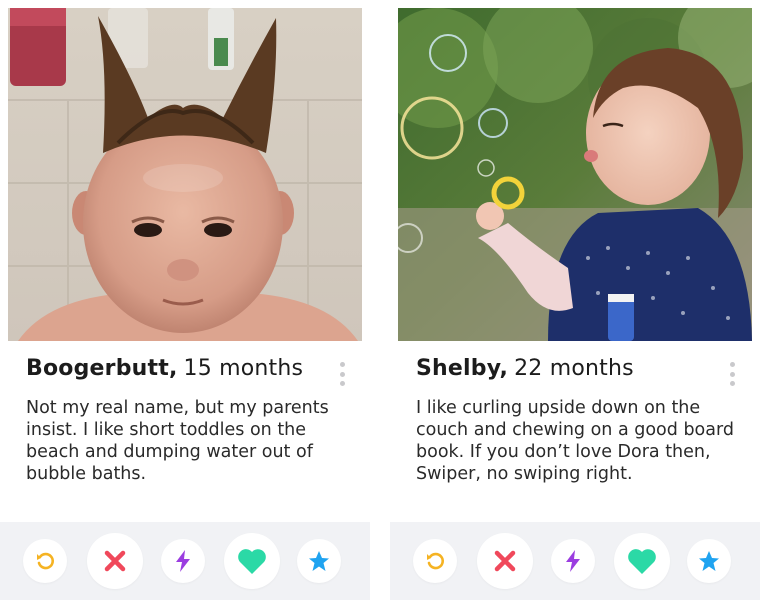  What do you see at coordinates (462, 368) in the screenshot?
I see `profile-name: Shelby,` at bounding box center [462, 368].